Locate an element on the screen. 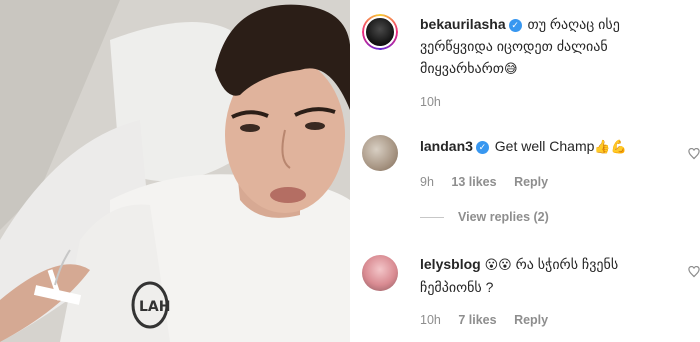 This screenshot has height=342, width=700. likes-count: 7 likes is located at coordinates (477, 320).